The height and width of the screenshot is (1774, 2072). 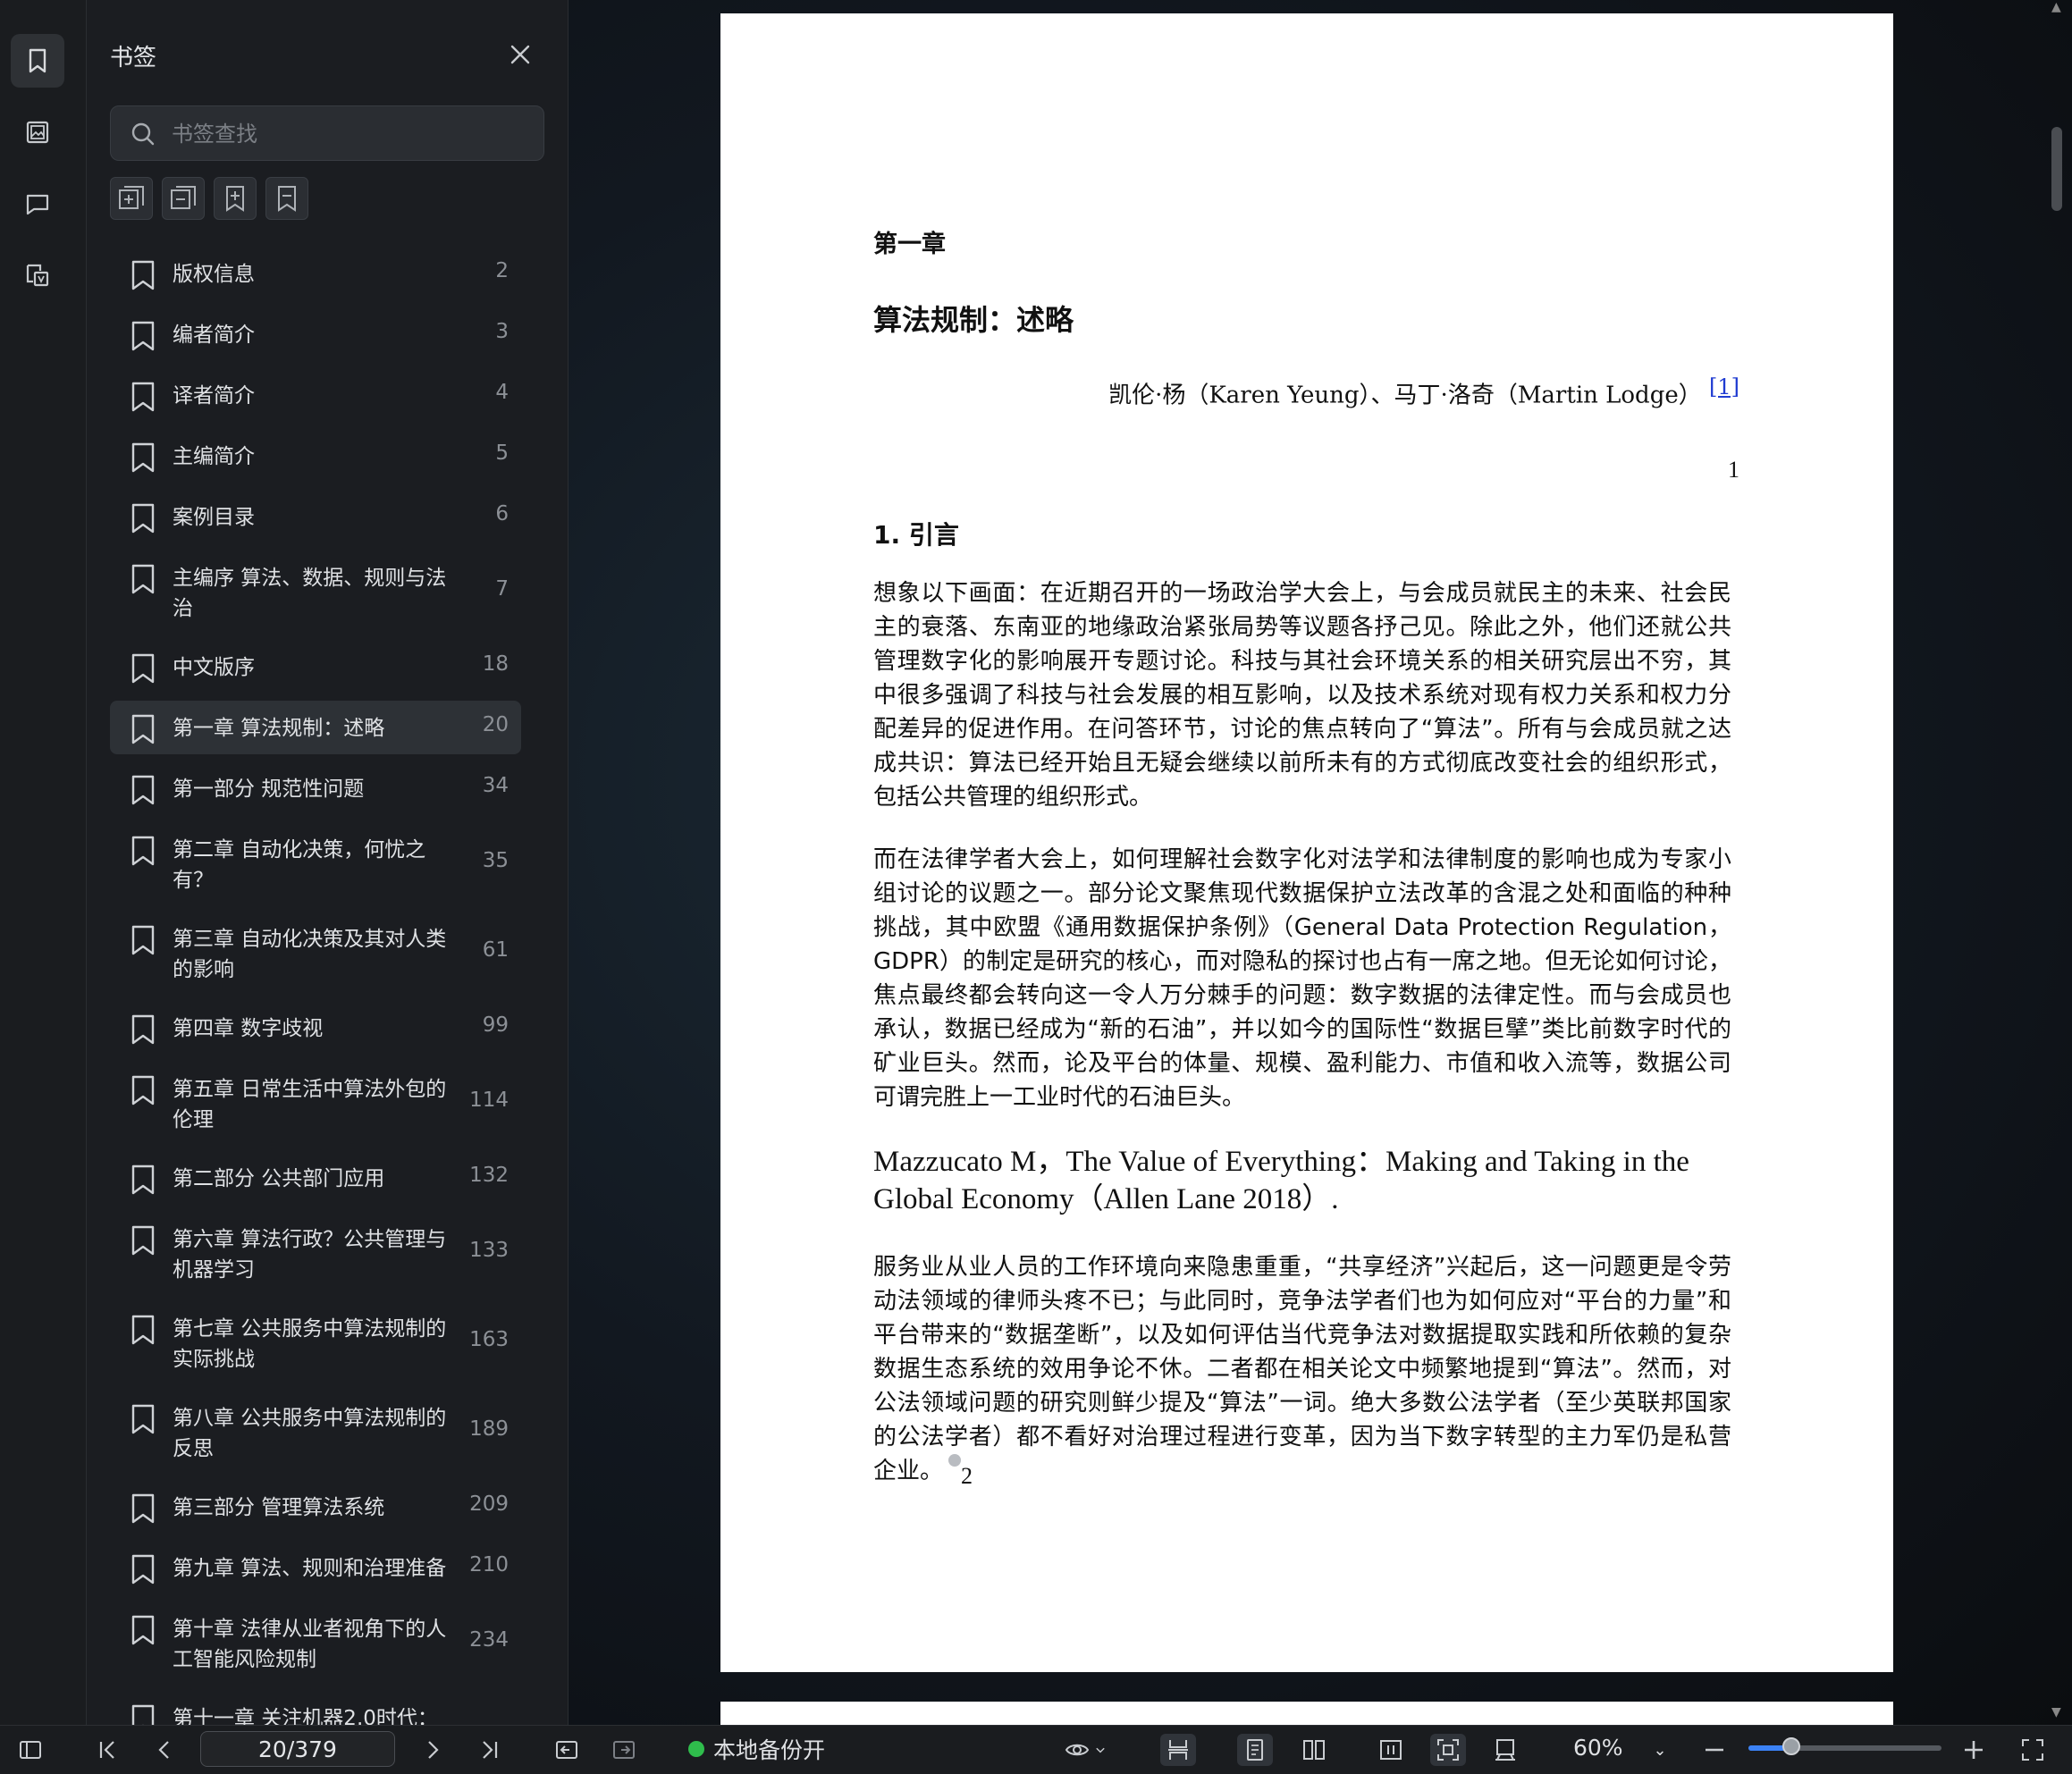 What do you see at coordinates (567, 1750) in the screenshot?
I see `back-icon` at bounding box center [567, 1750].